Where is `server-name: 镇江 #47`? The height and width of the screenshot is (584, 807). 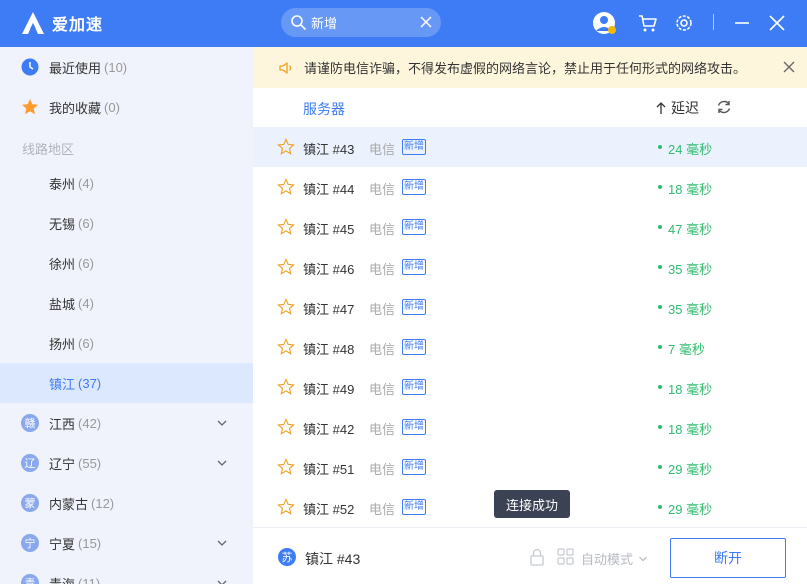
server-name: 镇江 #47 is located at coordinates (329, 309).